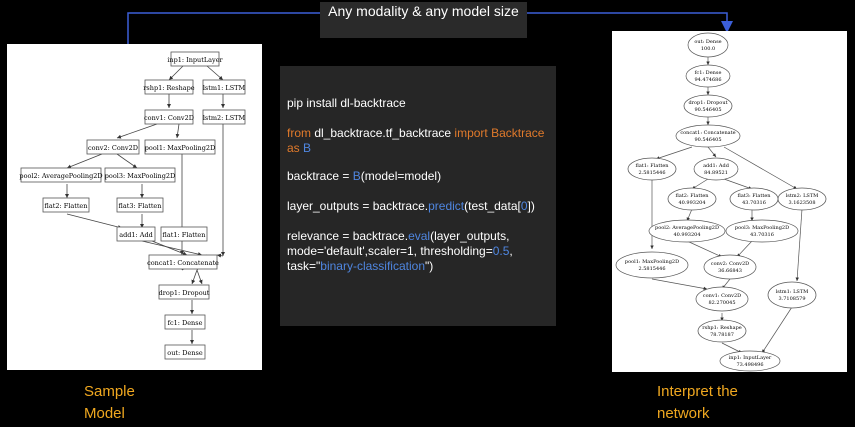 Image resolution: width=855 pixels, height=427 pixels. Describe the element at coordinates (109, 402) in the screenshot. I see `sample-model-caption-text: Sample Model` at that location.